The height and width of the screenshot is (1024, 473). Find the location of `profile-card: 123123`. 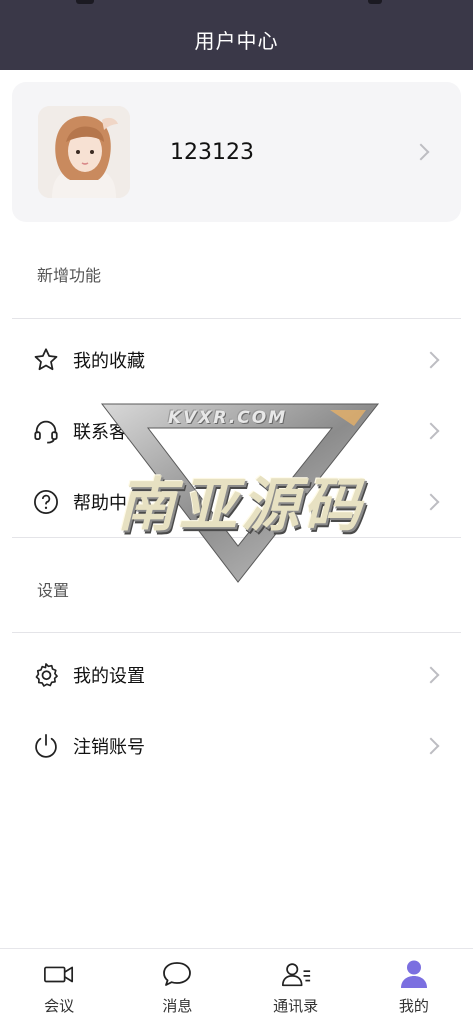

profile-card: 123123 is located at coordinates (236, 152).